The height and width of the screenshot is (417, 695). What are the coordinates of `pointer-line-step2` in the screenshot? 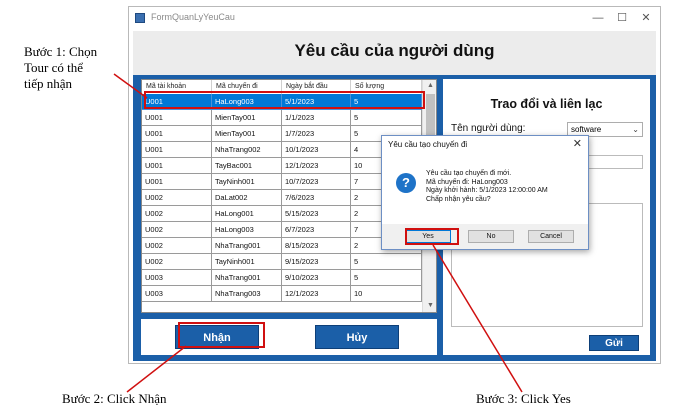 It's located at (156, 369).